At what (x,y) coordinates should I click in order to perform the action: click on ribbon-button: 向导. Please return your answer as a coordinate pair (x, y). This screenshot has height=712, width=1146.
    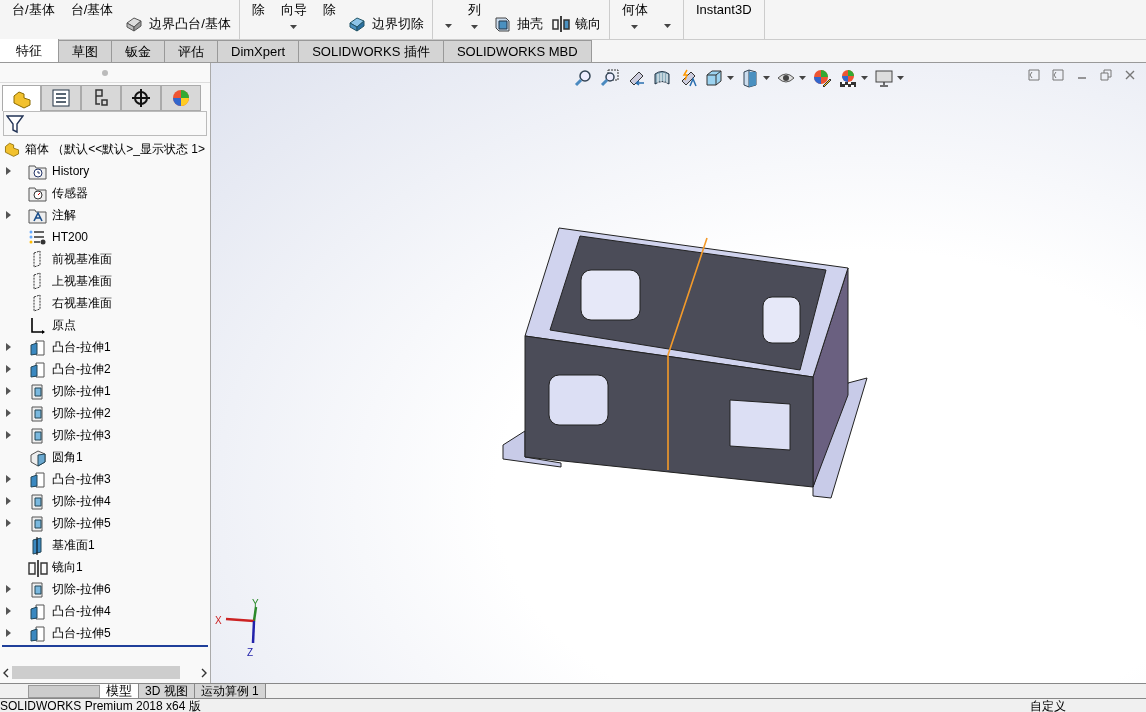
    Looking at the image, I should click on (293, 15).